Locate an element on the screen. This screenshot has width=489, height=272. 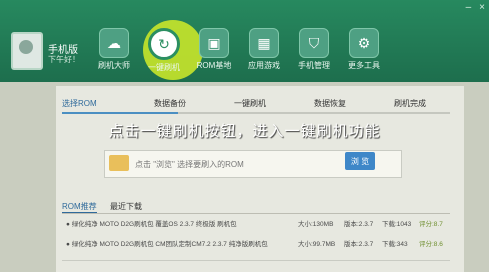
window-controls: – × is located at coordinates (475, 7).